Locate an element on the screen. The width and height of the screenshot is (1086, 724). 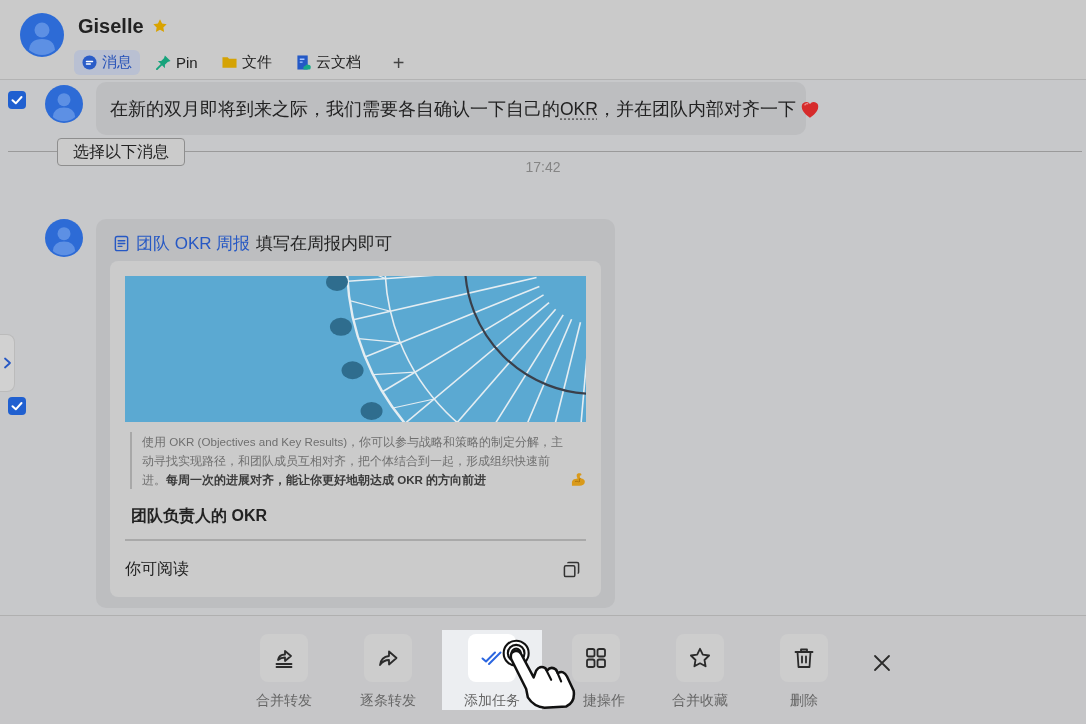
folder-icon is located at coordinates (229, 62).